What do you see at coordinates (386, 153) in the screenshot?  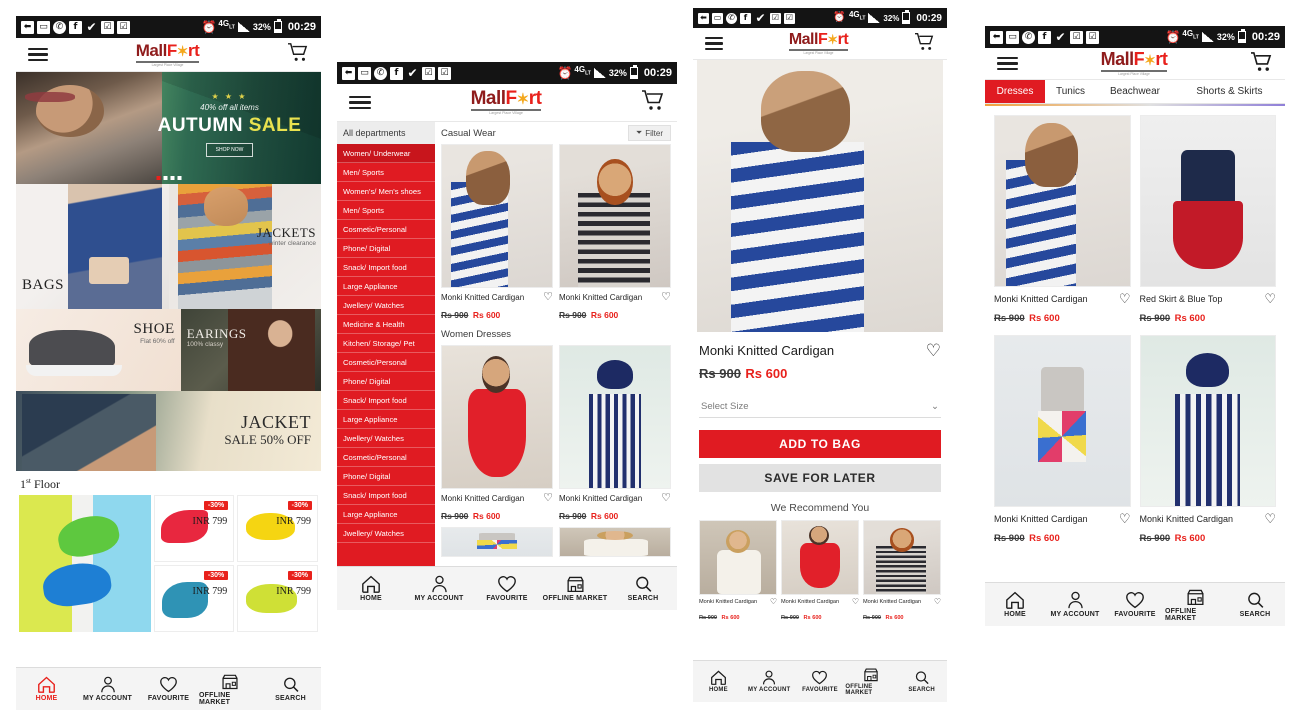 I see `department-item: Women/ Underwear` at bounding box center [386, 153].